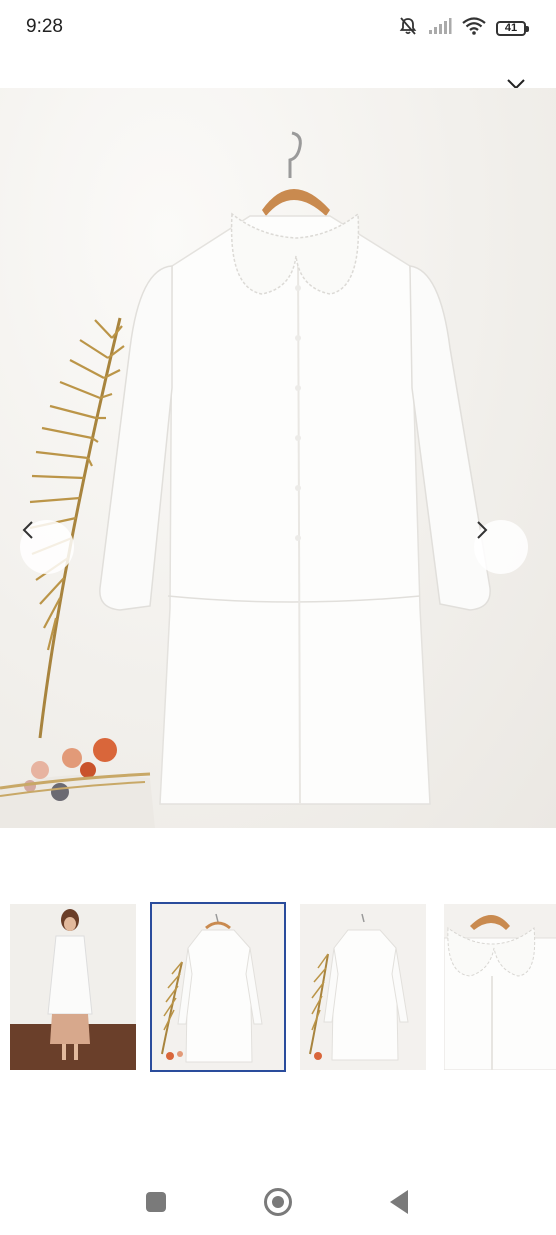 The image size is (556, 1235). Describe the element at coordinates (296, 173) in the screenshot. I see `wooden-hanger` at that location.